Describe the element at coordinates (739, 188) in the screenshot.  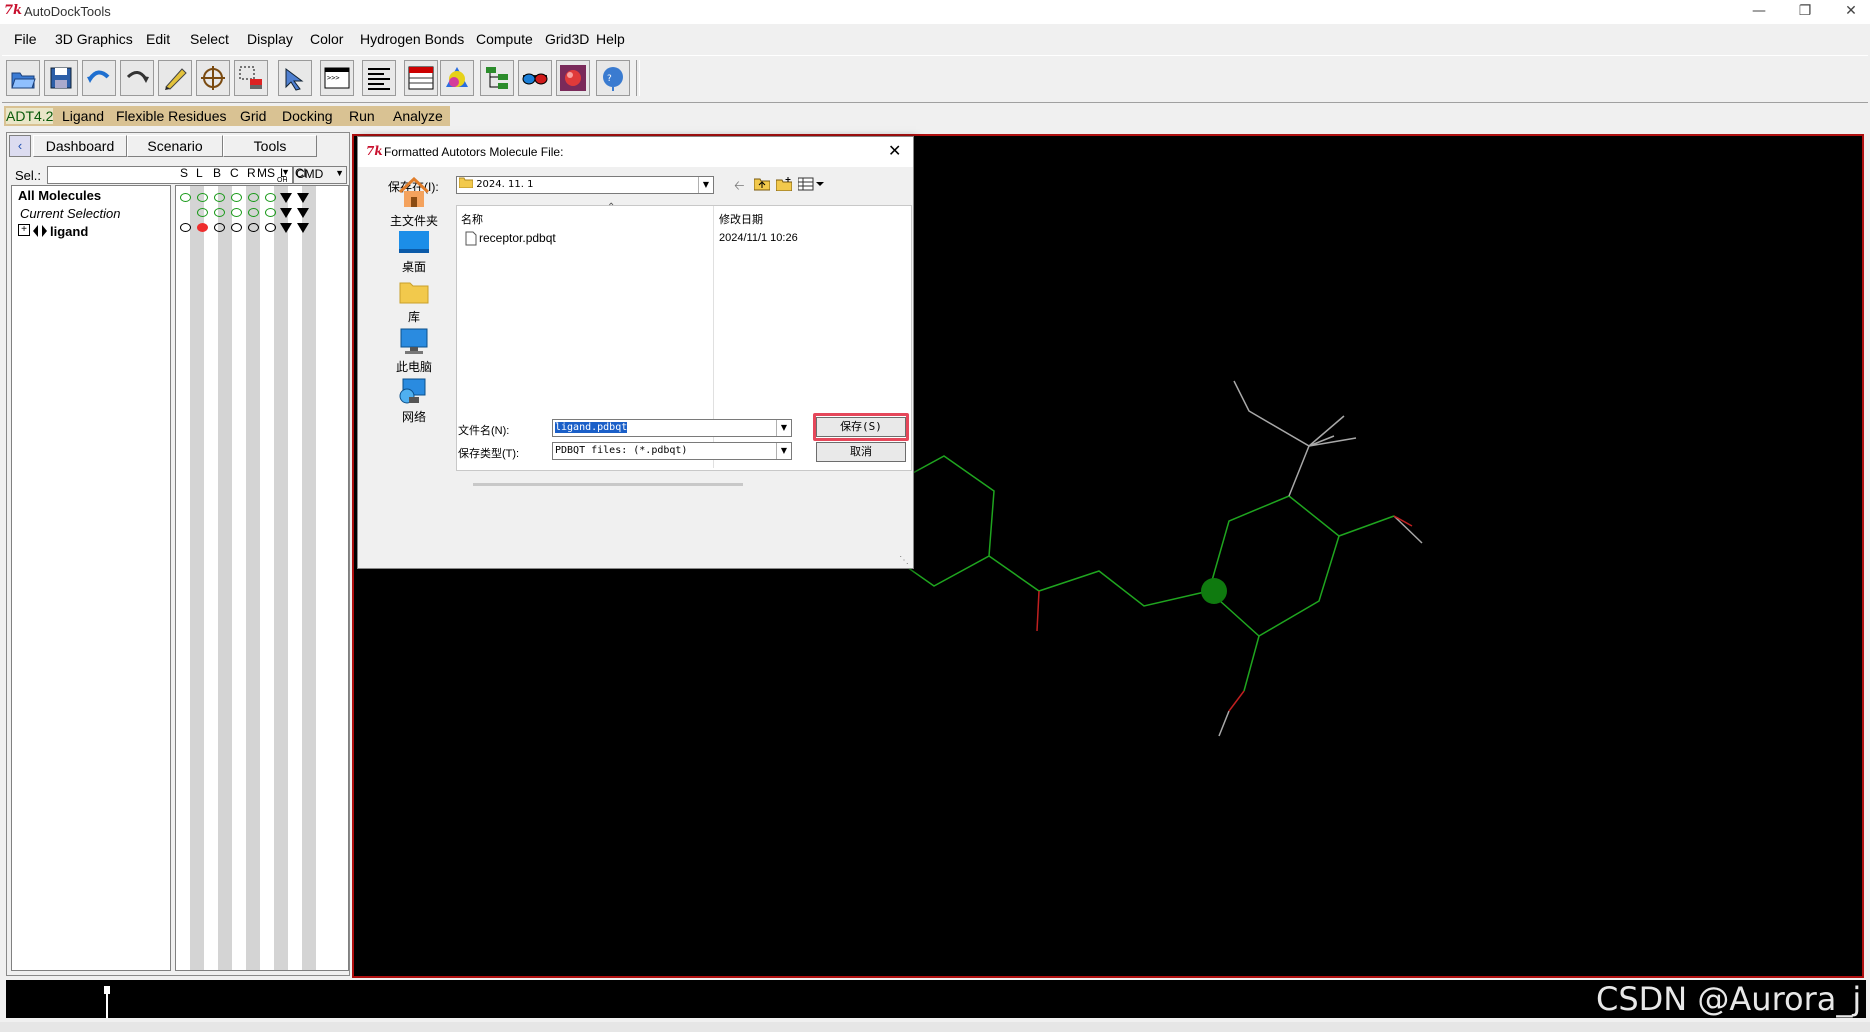
I see `back-icon: 🡠` at that location.